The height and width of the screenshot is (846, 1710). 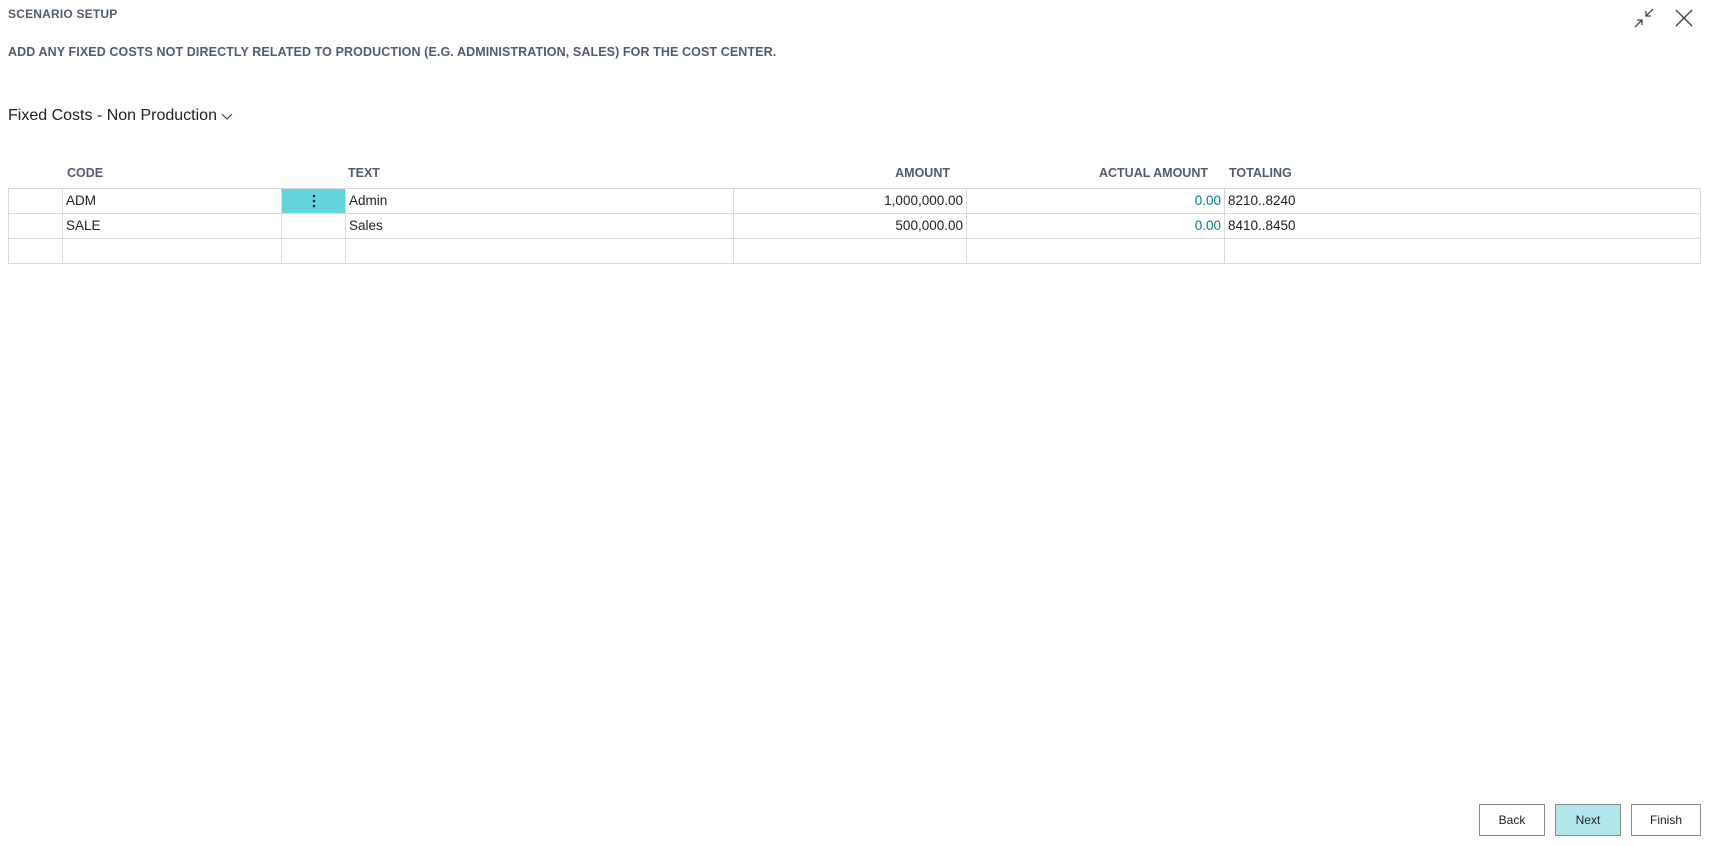 I want to click on text-cell: Sales, so click(x=540, y=226).